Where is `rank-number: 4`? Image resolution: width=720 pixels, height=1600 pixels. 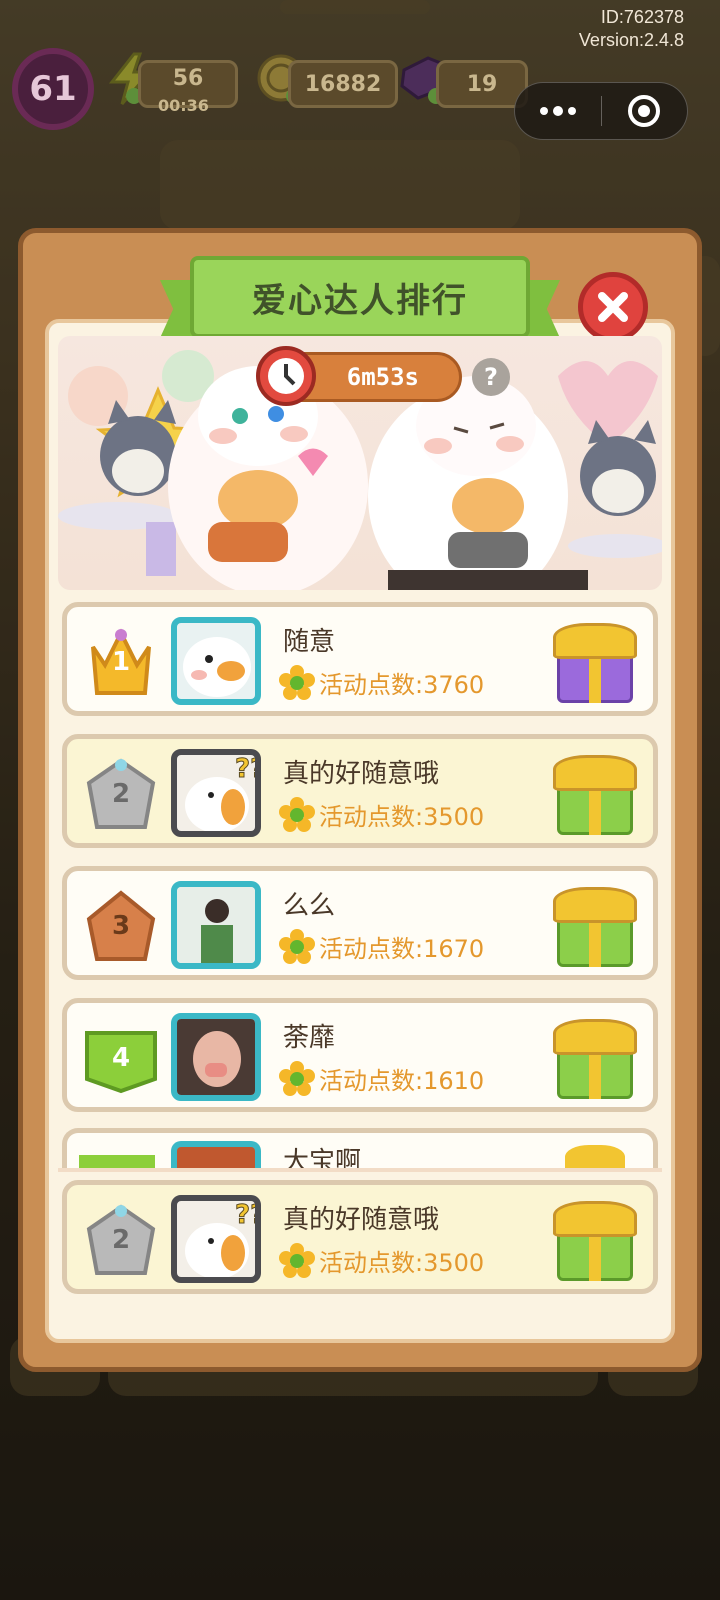
rank-number: 4 is located at coordinates (121, 1058).